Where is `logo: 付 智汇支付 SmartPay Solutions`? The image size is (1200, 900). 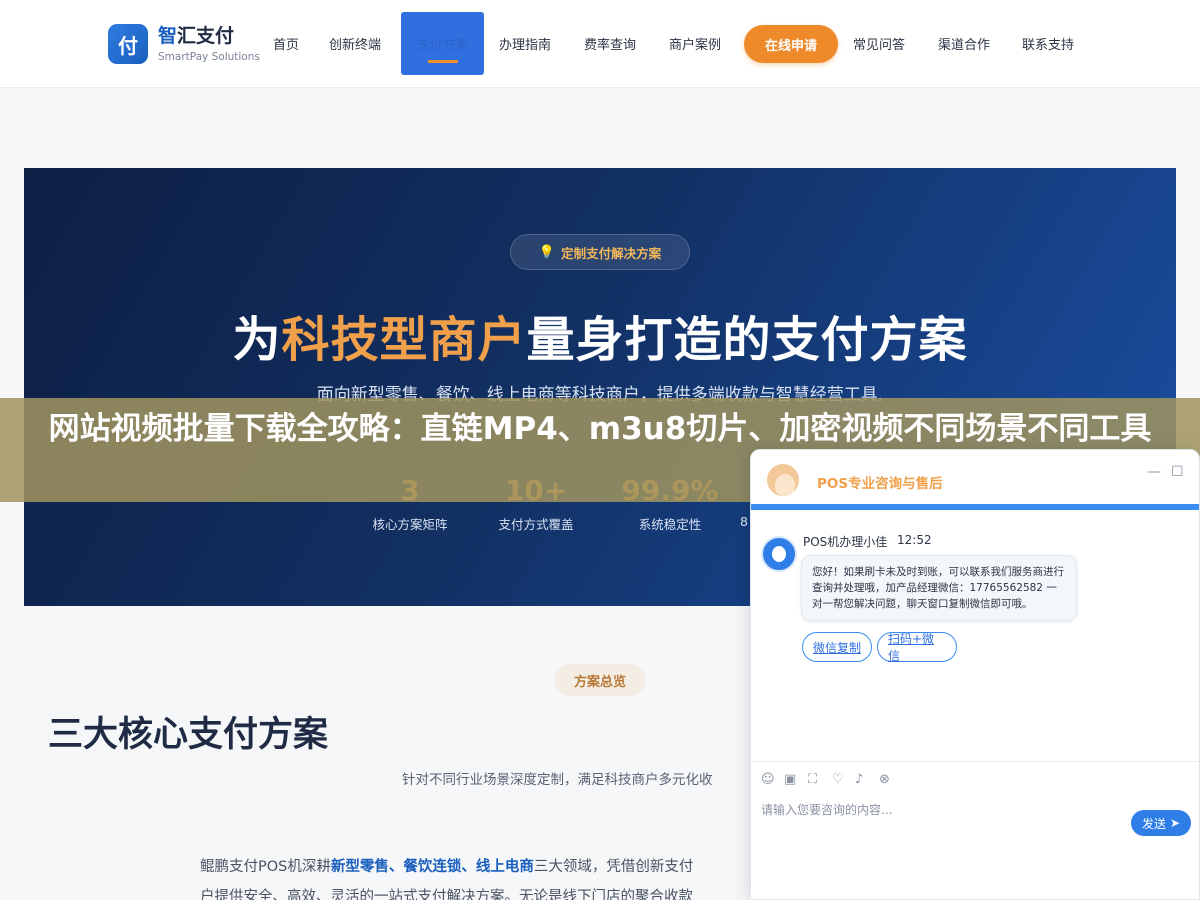 logo: 付 智汇支付 SmartPay Solutions is located at coordinates (184, 44).